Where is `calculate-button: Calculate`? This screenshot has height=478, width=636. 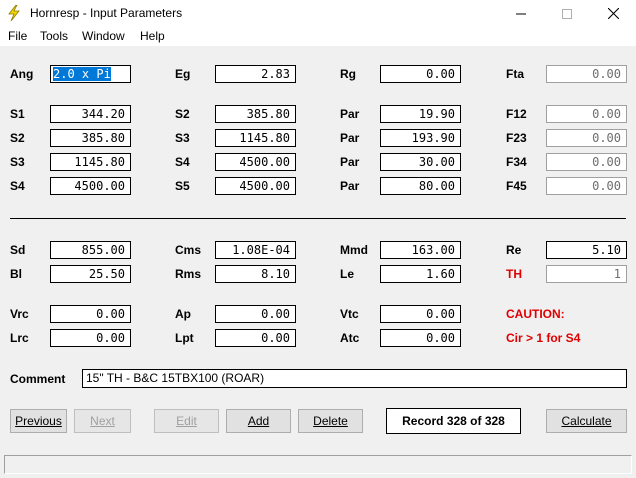 calculate-button: Calculate is located at coordinates (586, 421).